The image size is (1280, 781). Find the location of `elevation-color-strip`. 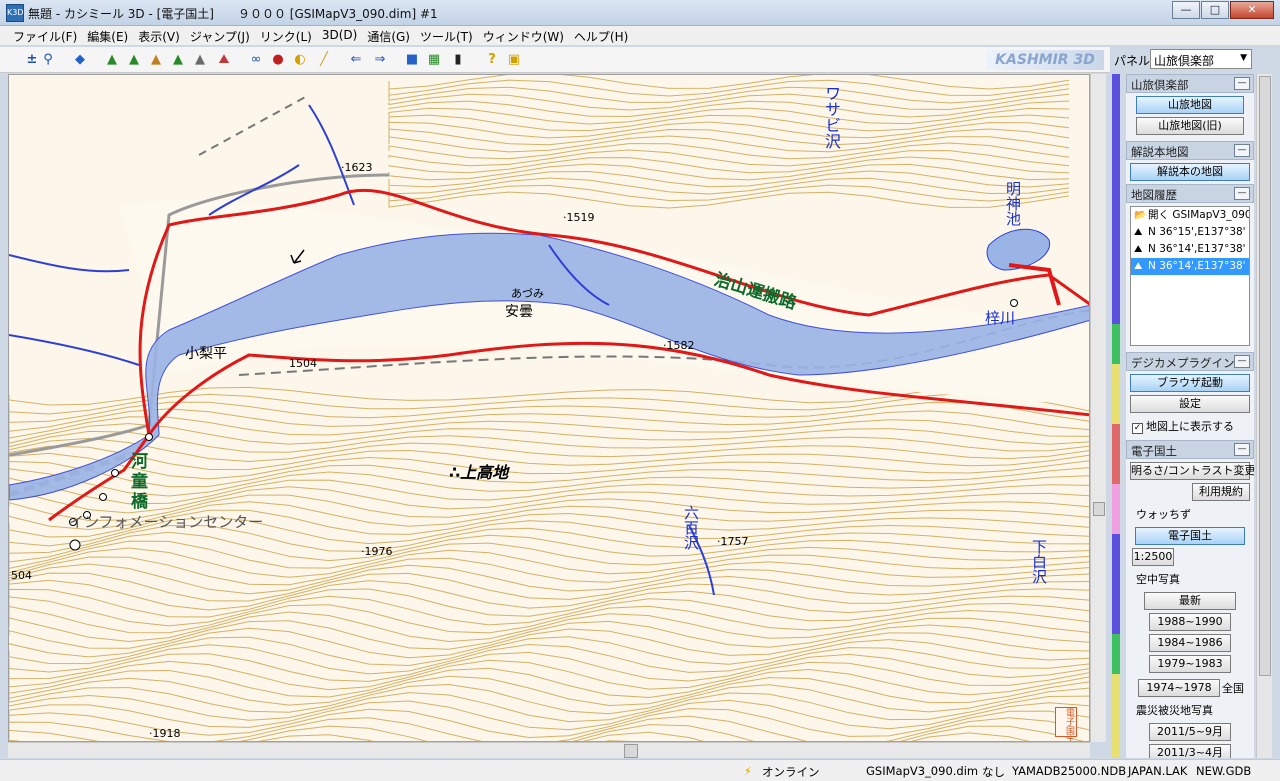

elevation-color-strip is located at coordinates (1116, 416).